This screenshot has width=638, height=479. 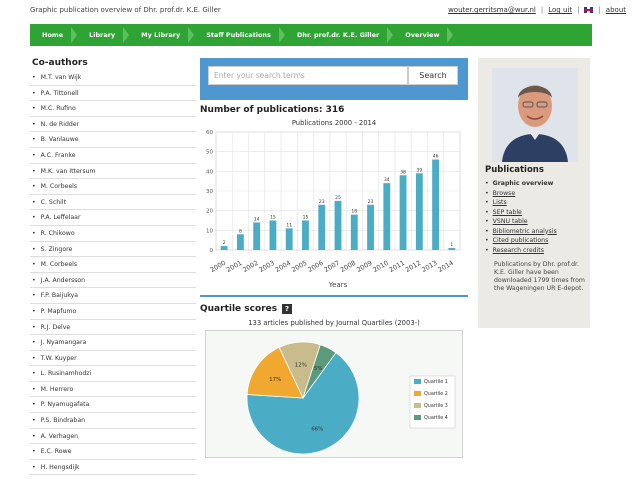 What do you see at coordinates (212, 251) in the screenshot?
I see `y-tick-label: 0` at bounding box center [212, 251].